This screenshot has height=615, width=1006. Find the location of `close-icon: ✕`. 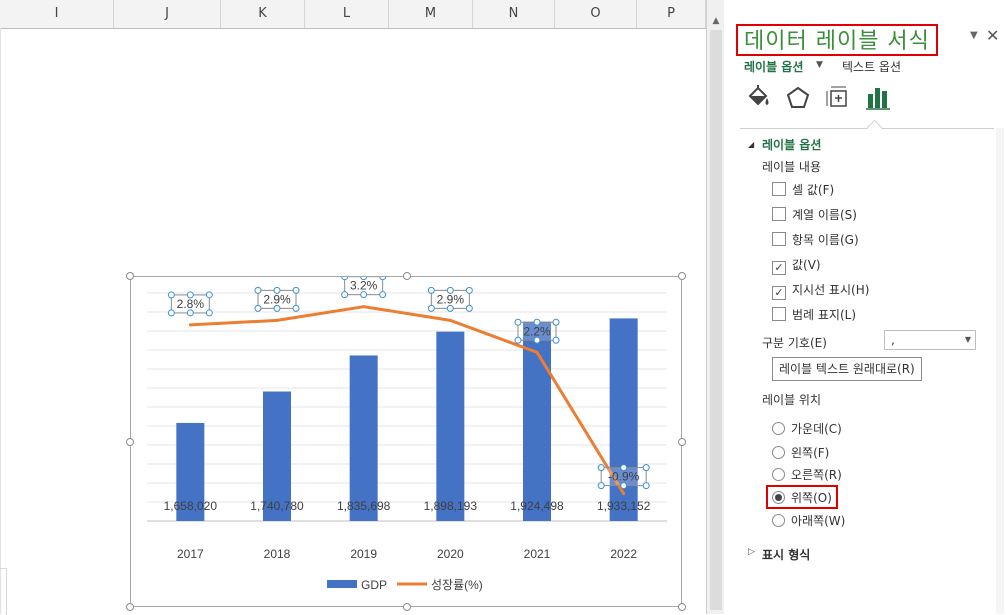

close-icon: ✕ is located at coordinates (992, 35).